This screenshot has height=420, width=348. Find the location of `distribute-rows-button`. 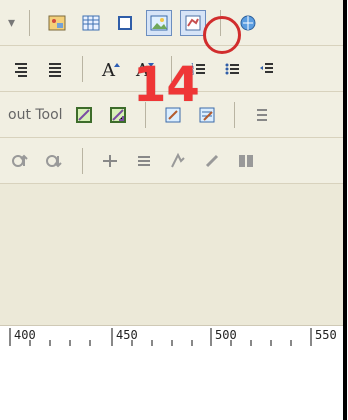

distribute-rows-button is located at coordinates (144, 161).